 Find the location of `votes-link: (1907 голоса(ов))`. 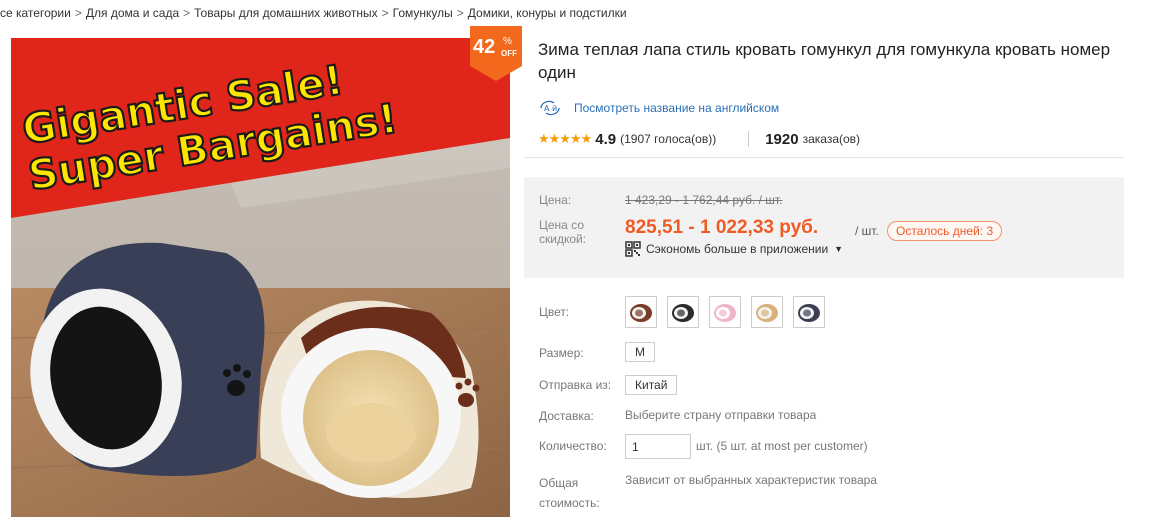

votes-link: (1907 голоса(ов)) is located at coordinates (668, 139).